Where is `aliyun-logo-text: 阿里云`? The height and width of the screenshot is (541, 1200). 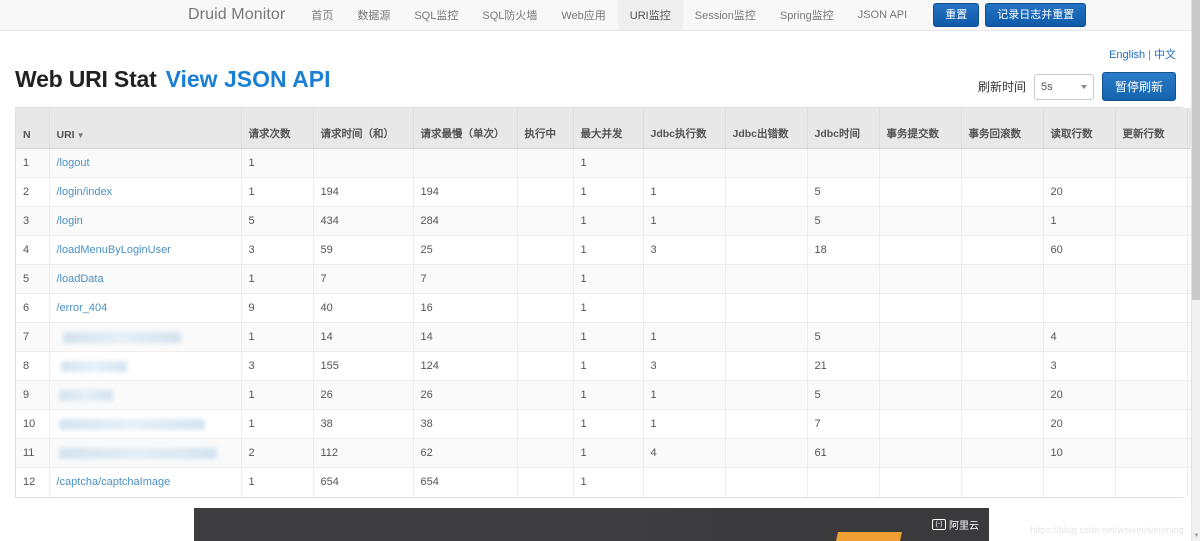 aliyun-logo-text: 阿里云 is located at coordinates (964, 526).